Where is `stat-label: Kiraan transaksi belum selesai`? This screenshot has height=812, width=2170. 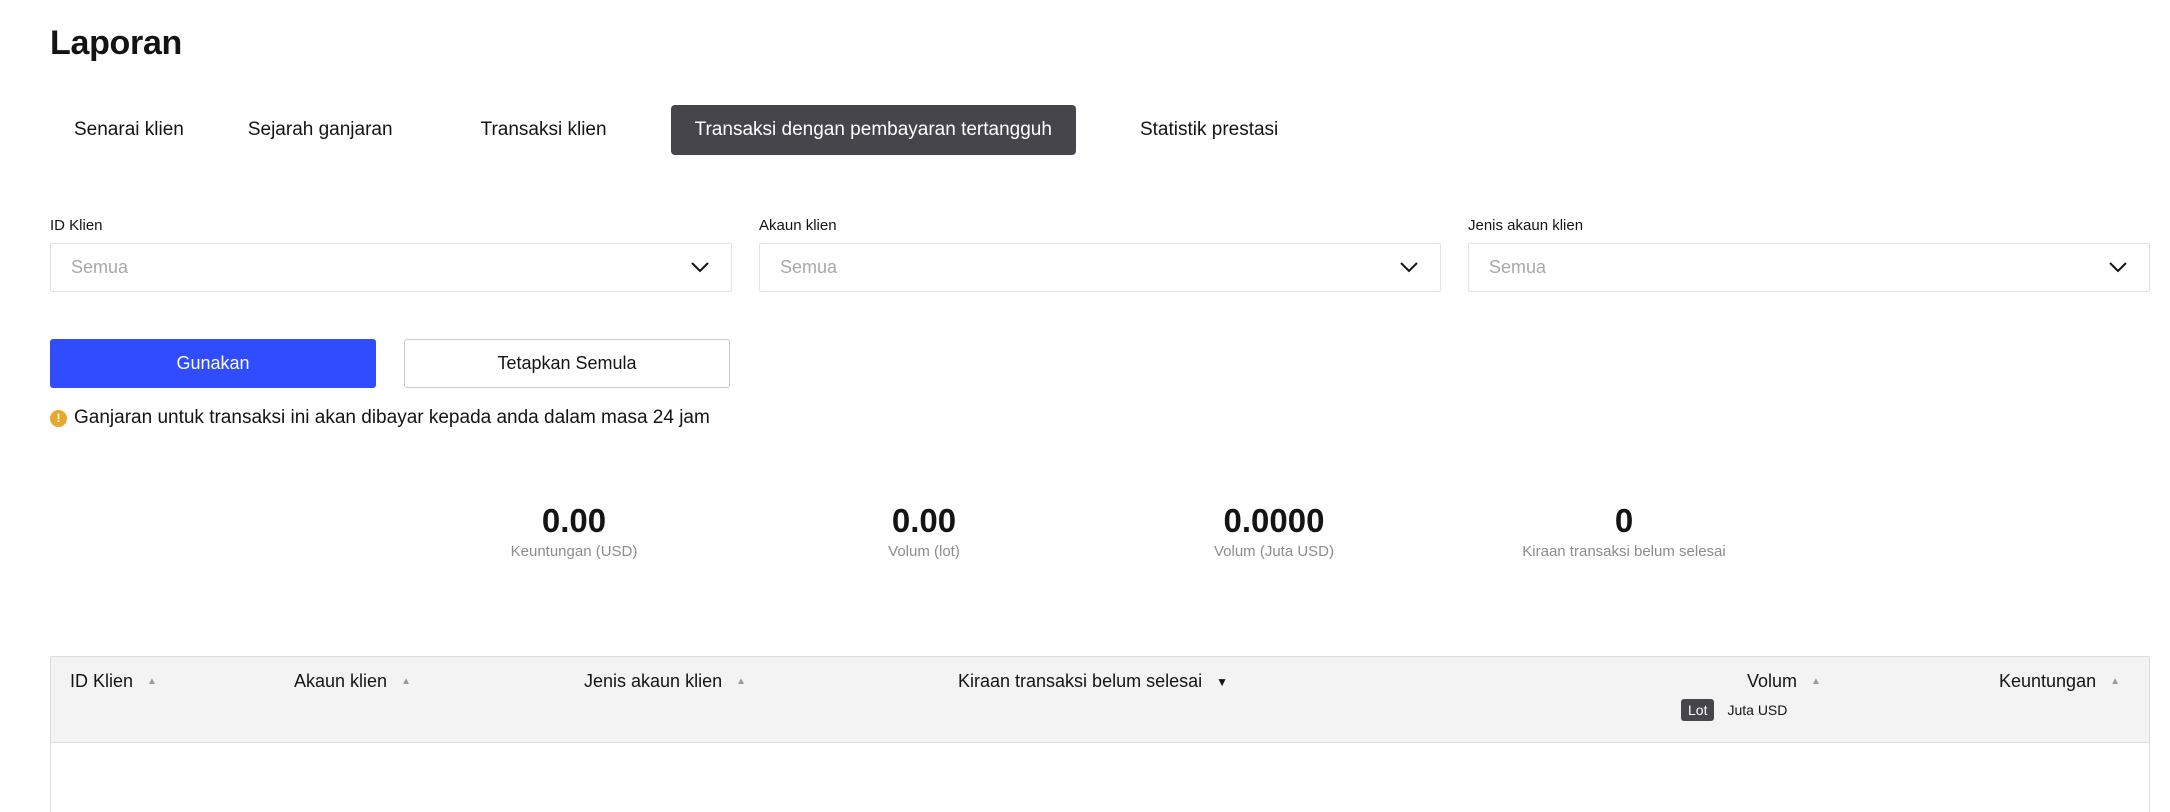
stat-label: Kiraan transaksi belum selesai is located at coordinates (1624, 551).